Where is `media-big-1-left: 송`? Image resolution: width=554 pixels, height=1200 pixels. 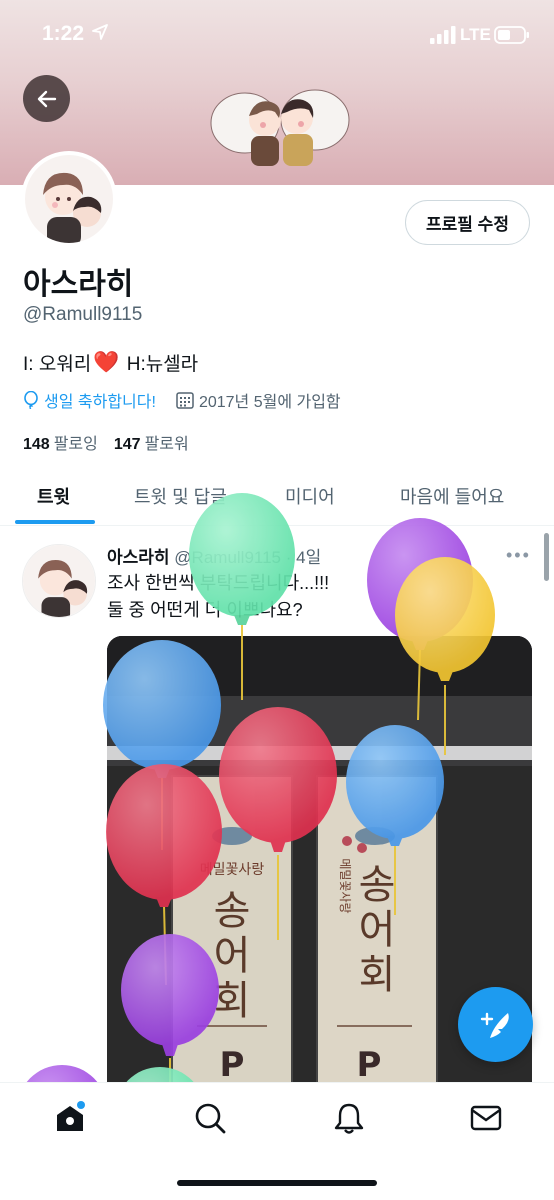 media-big-1-left: 송 is located at coordinates (232, 911).